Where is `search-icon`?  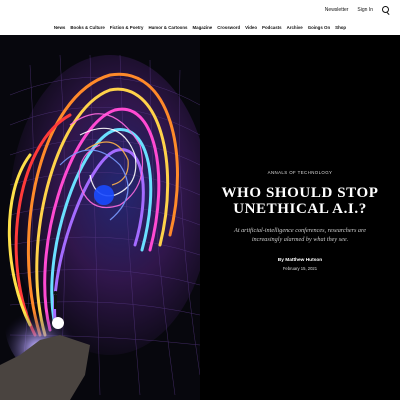
search-icon is located at coordinates (386, 10).